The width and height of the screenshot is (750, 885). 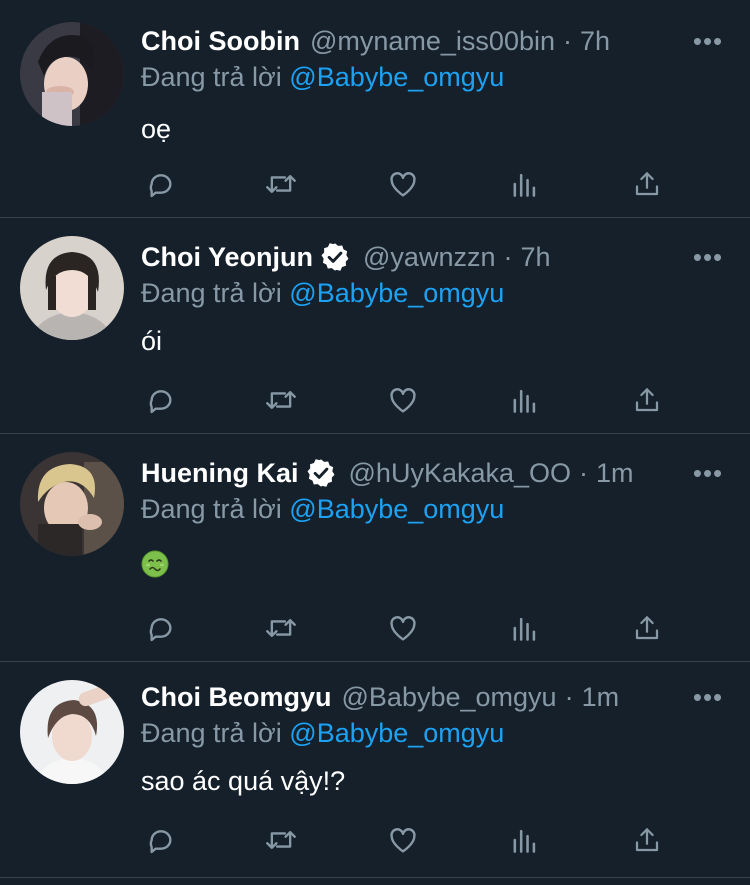 I want to click on tweet-header: Choi Beomgyu @Babybe_omgyu · 1m •••, so click(x=433, y=697).